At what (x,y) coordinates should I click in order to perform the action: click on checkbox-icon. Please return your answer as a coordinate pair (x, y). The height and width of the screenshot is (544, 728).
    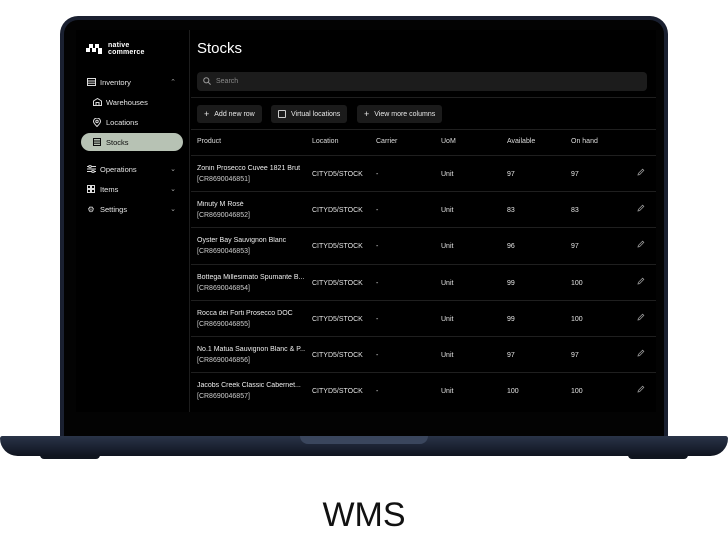
    Looking at the image, I should click on (282, 114).